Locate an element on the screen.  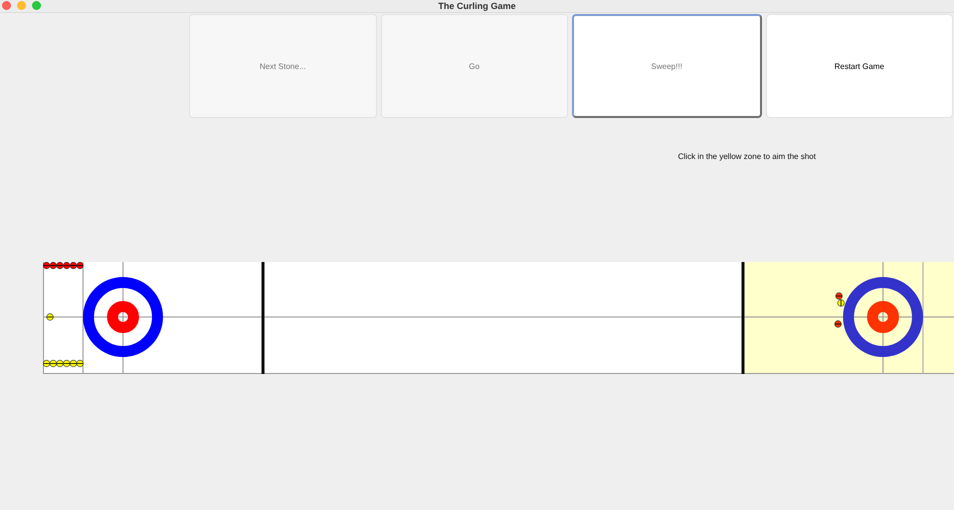
window-title: The Curling Game is located at coordinates (477, 6).